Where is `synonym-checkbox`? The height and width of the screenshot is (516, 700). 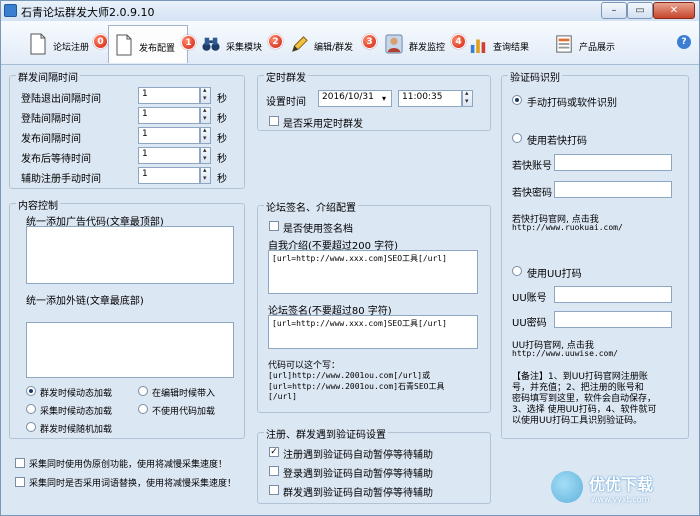
synonym-checkbox is located at coordinates (20, 482).